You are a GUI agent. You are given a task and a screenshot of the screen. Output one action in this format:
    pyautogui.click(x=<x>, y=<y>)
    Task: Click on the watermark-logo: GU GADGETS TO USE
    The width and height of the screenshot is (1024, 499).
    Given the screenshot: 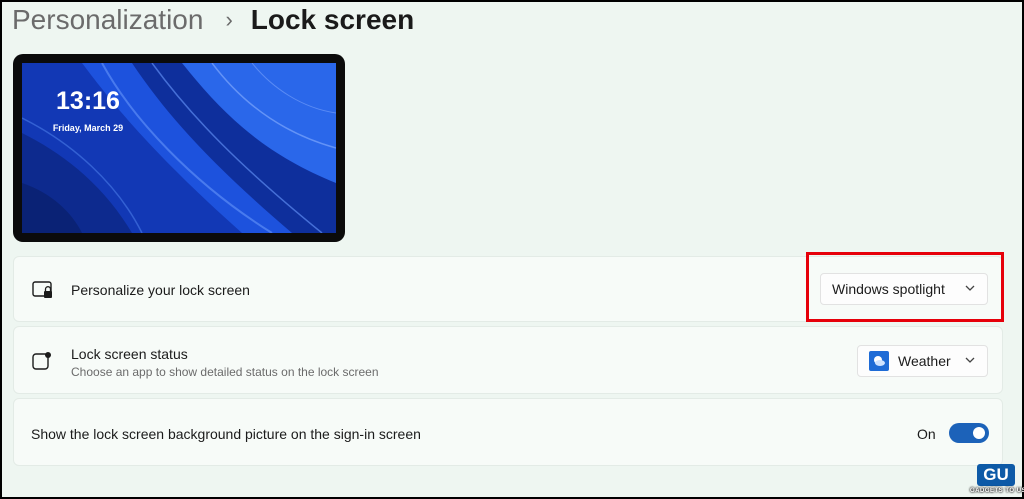 What is the action you would take?
    pyautogui.click(x=997, y=480)
    